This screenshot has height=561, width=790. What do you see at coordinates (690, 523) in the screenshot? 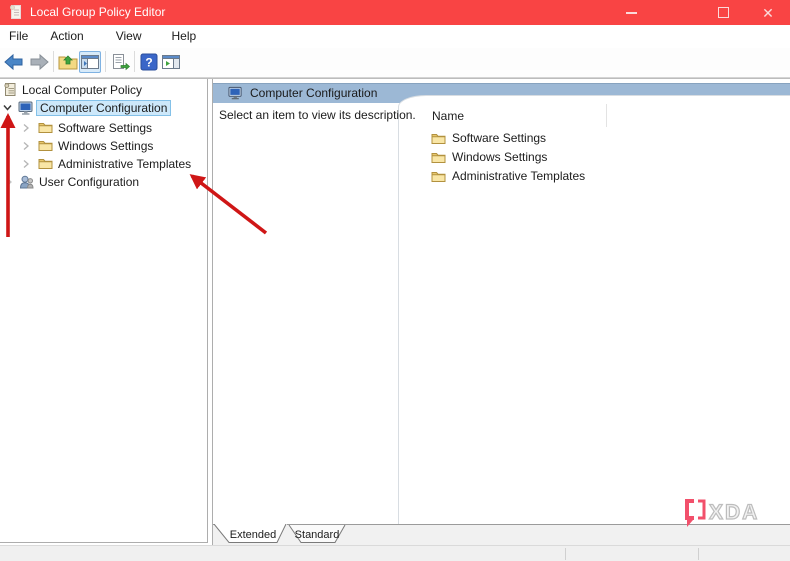
I see `watermark-bubble-tail` at bounding box center [690, 523].